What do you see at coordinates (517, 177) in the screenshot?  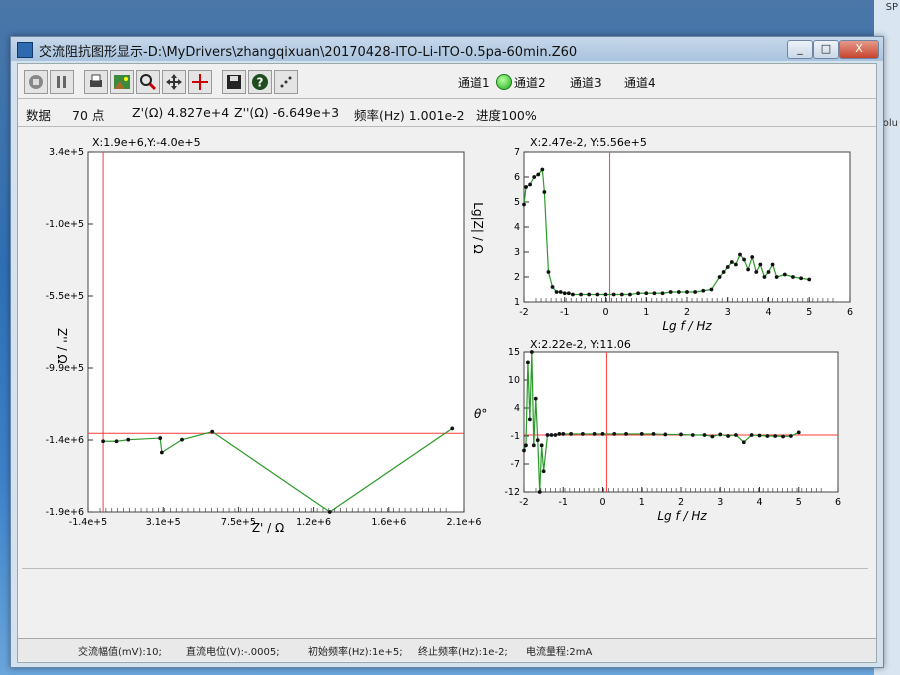 I see `y-tick-label: 6` at bounding box center [517, 177].